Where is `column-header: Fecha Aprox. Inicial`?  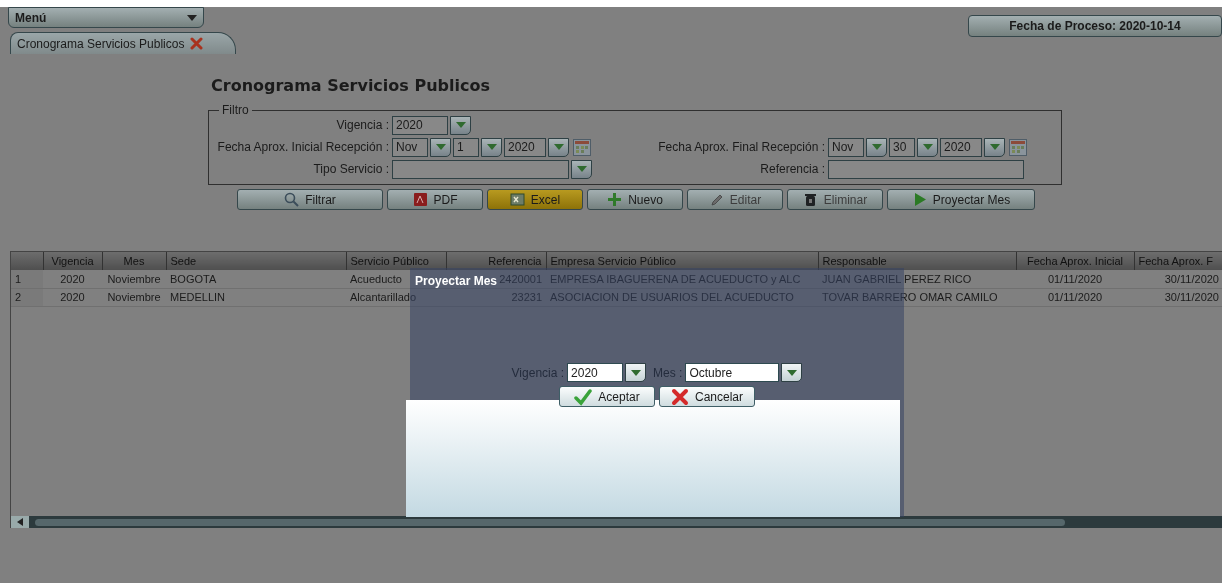 column-header: Fecha Aprox. Inicial is located at coordinates (1075, 261).